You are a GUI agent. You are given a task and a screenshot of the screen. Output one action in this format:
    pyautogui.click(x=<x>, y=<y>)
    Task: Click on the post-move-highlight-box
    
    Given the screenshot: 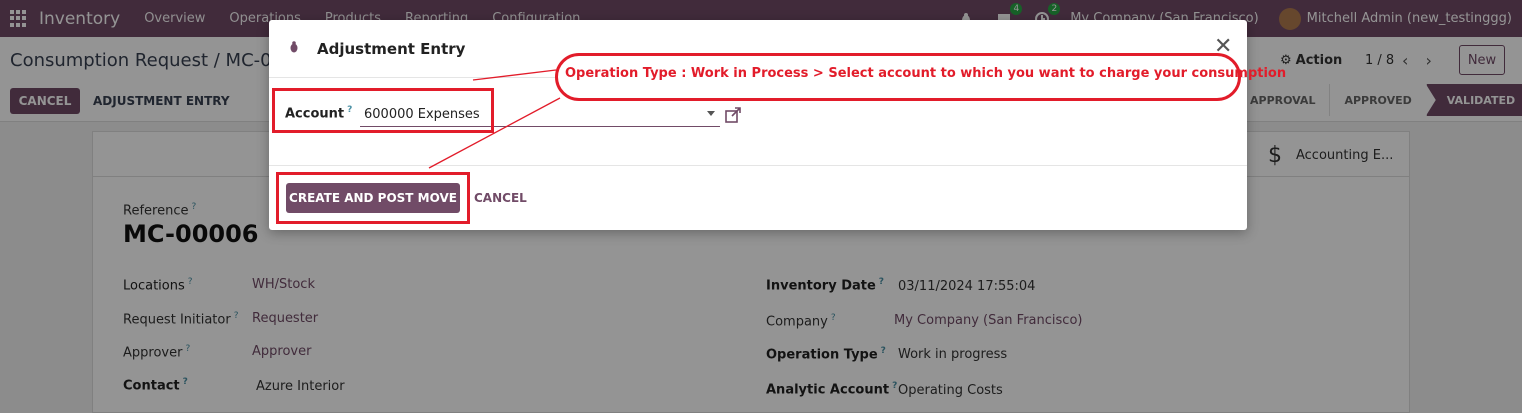 What is the action you would take?
    pyautogui.click(x=373, y=198)
    